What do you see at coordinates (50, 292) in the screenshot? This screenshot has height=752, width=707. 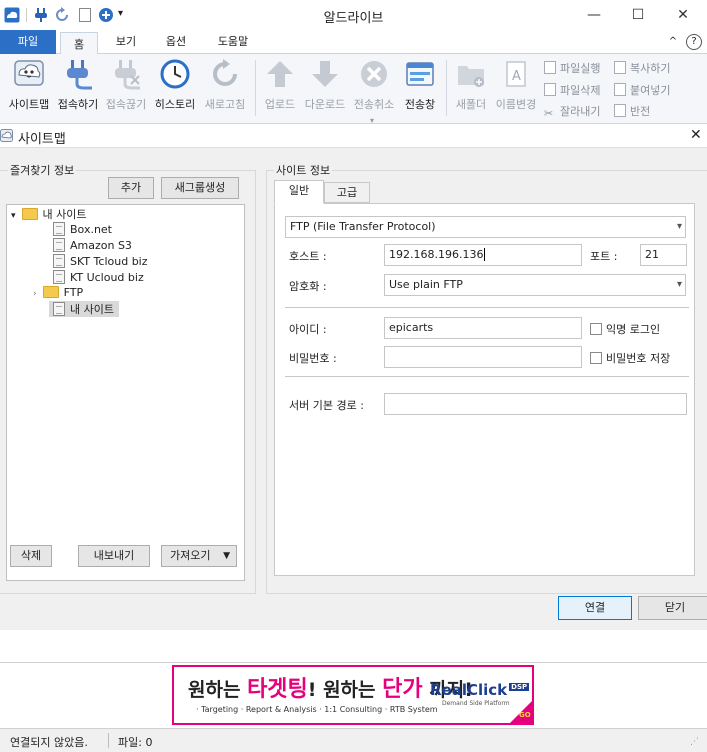 I see `folder-icon` at bounding box center [50, 292].